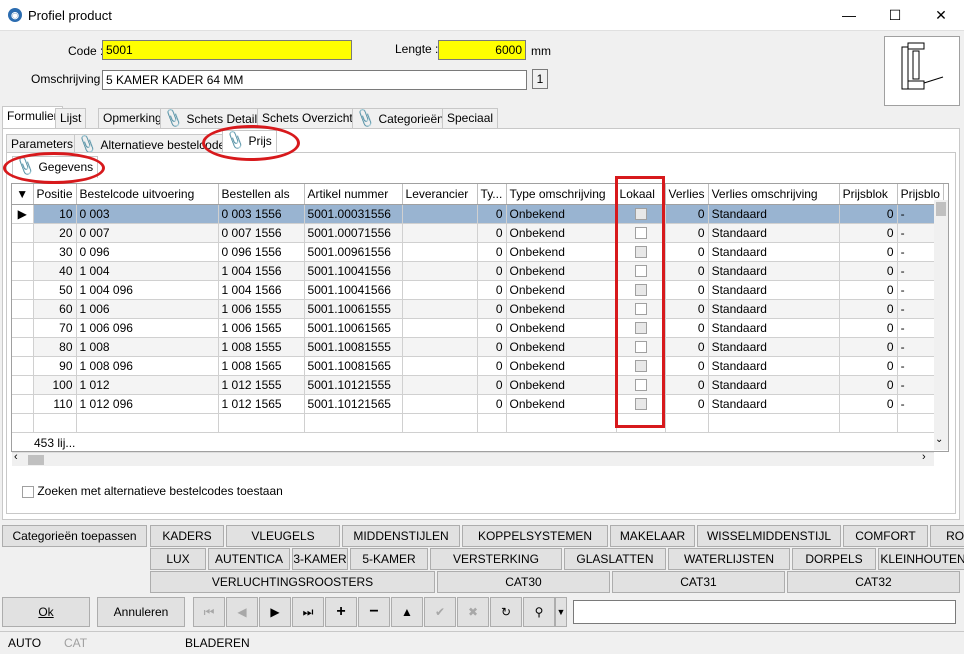 Image resolution: width=964 pixels, height=654 pixels. I want to click on cell-artikel-nummer: 5001.10061555, so click(353, 309).